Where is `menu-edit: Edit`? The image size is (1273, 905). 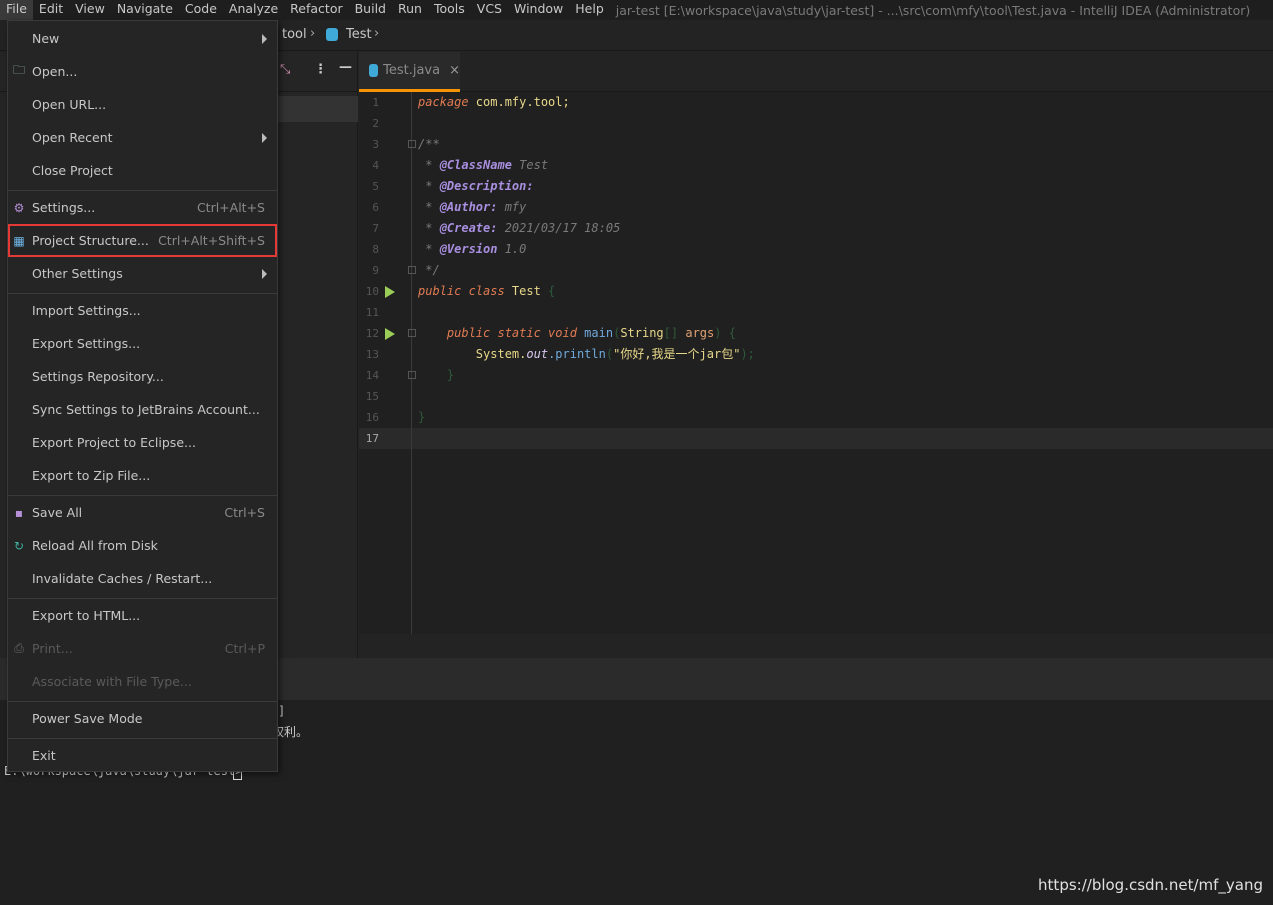
menu-edit: Edit is located at coordinates (51, 10).